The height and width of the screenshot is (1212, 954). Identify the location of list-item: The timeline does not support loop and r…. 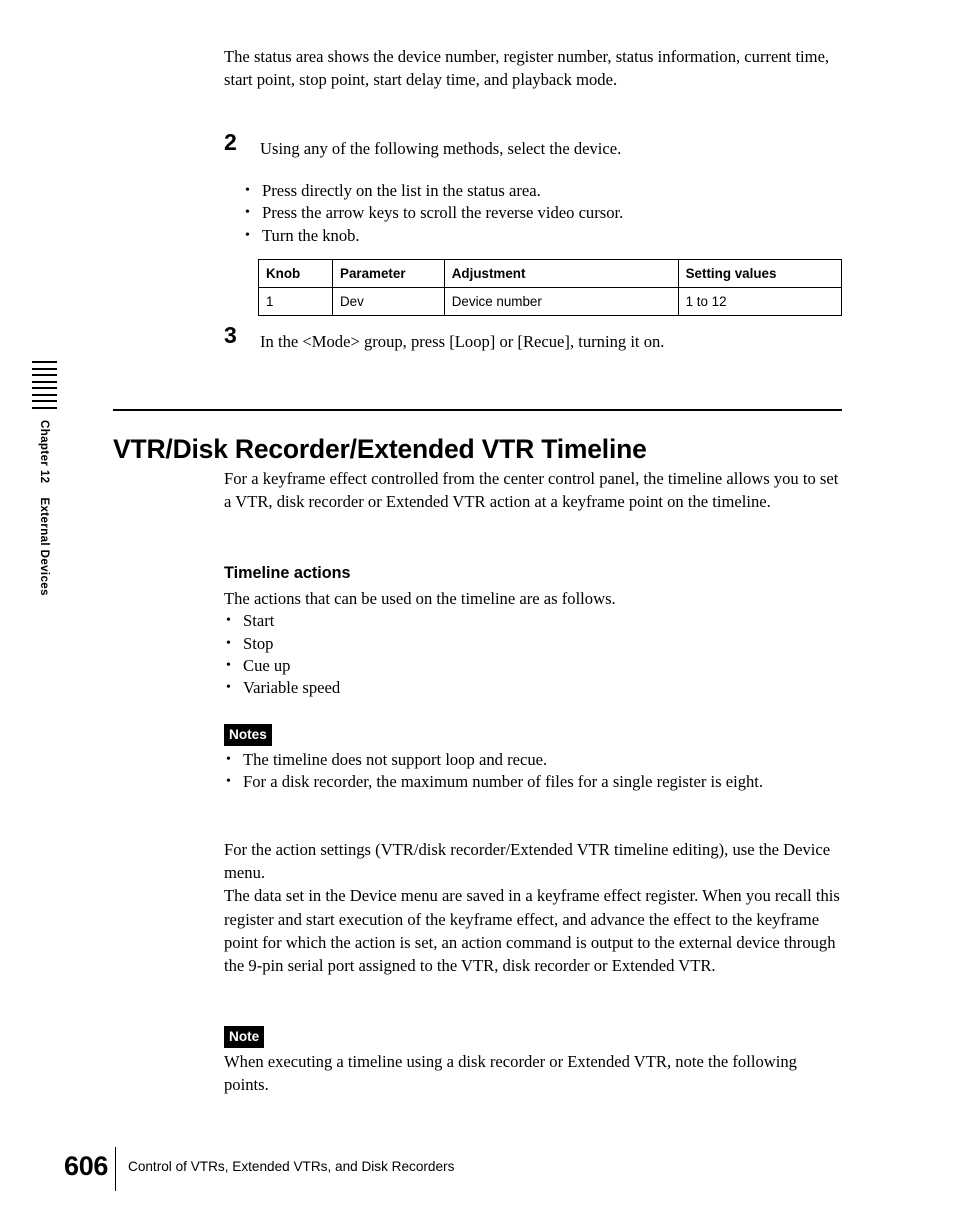
(533, 760).